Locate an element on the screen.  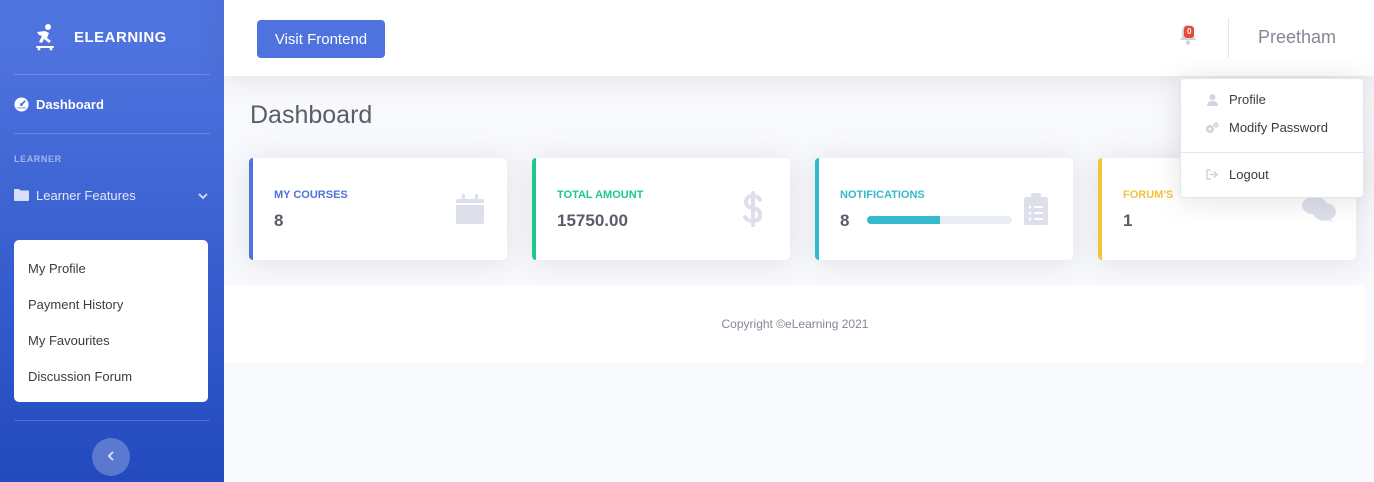
dropdown-item-modify-password: Modify Password is located at coordinates (1266, 127).